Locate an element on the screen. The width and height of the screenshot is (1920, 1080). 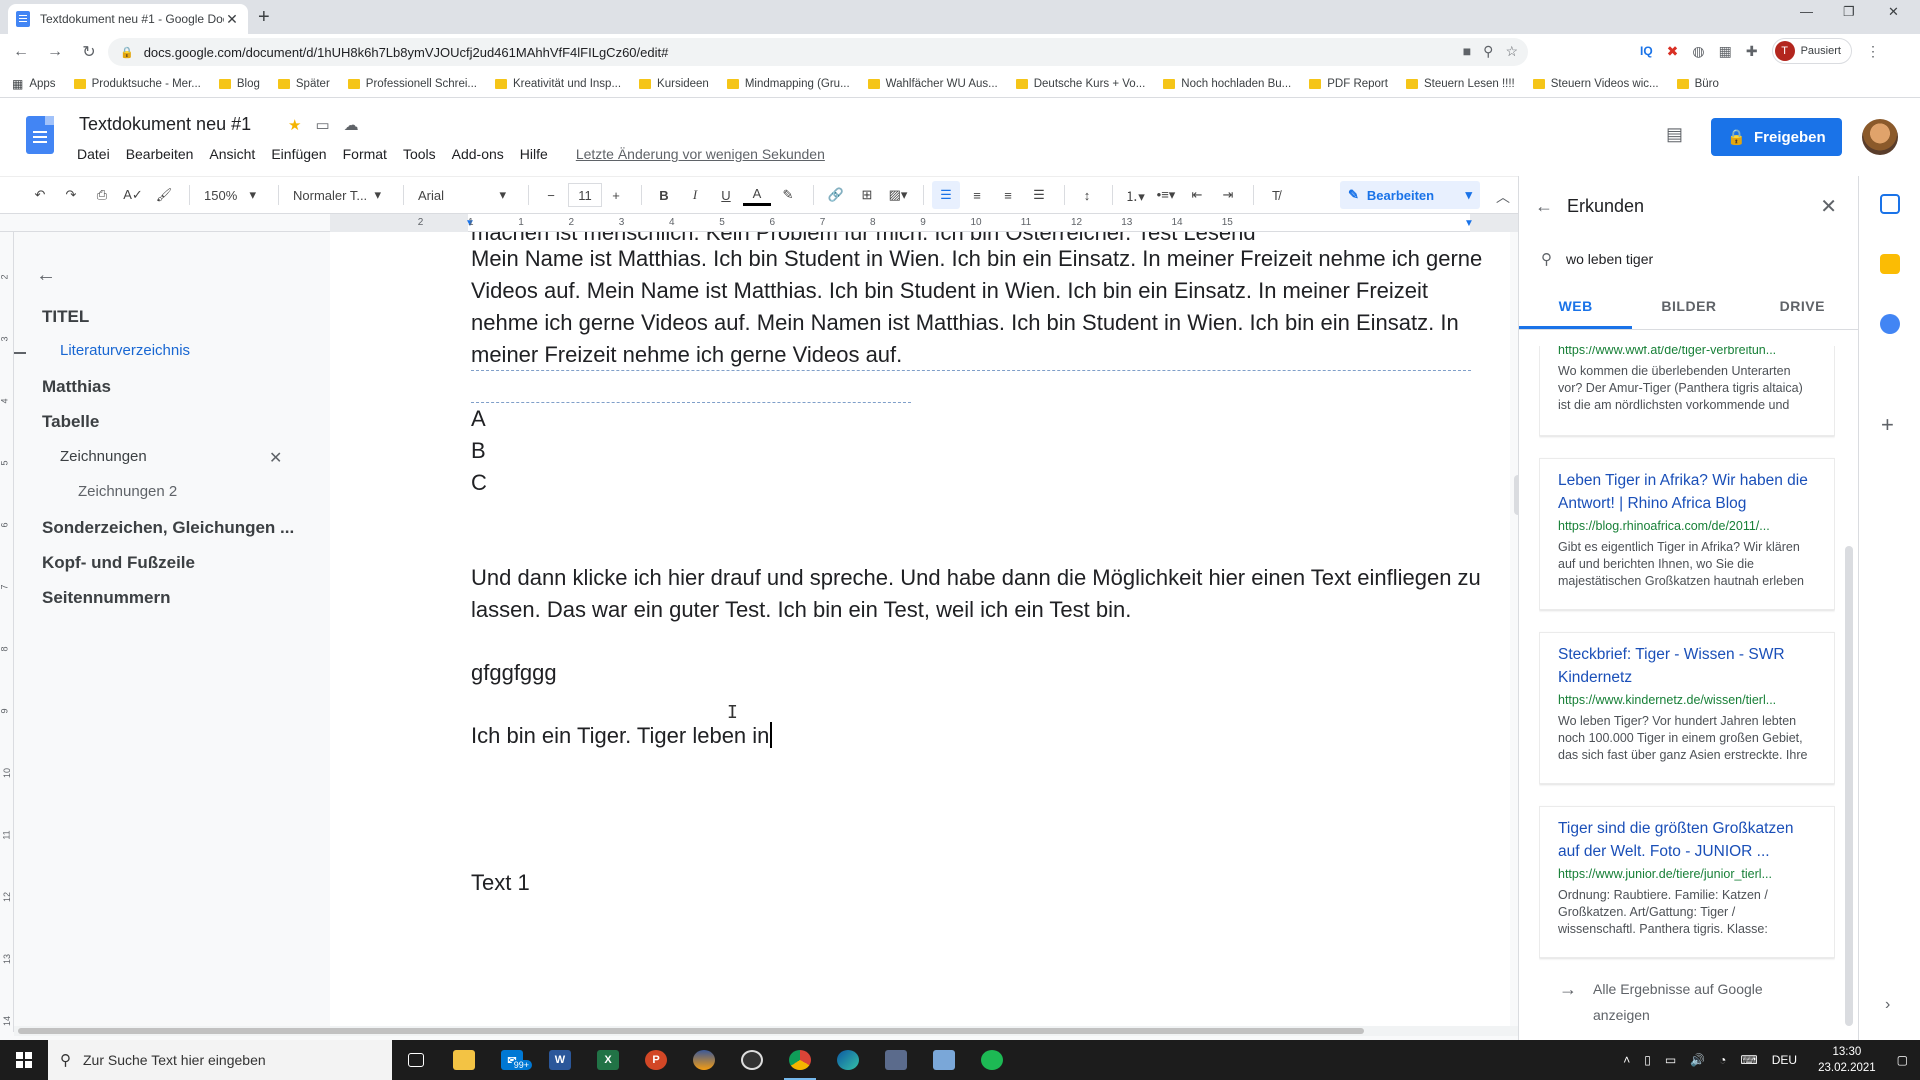
link-icon: 🔗 is located at coordinates (836, 195).